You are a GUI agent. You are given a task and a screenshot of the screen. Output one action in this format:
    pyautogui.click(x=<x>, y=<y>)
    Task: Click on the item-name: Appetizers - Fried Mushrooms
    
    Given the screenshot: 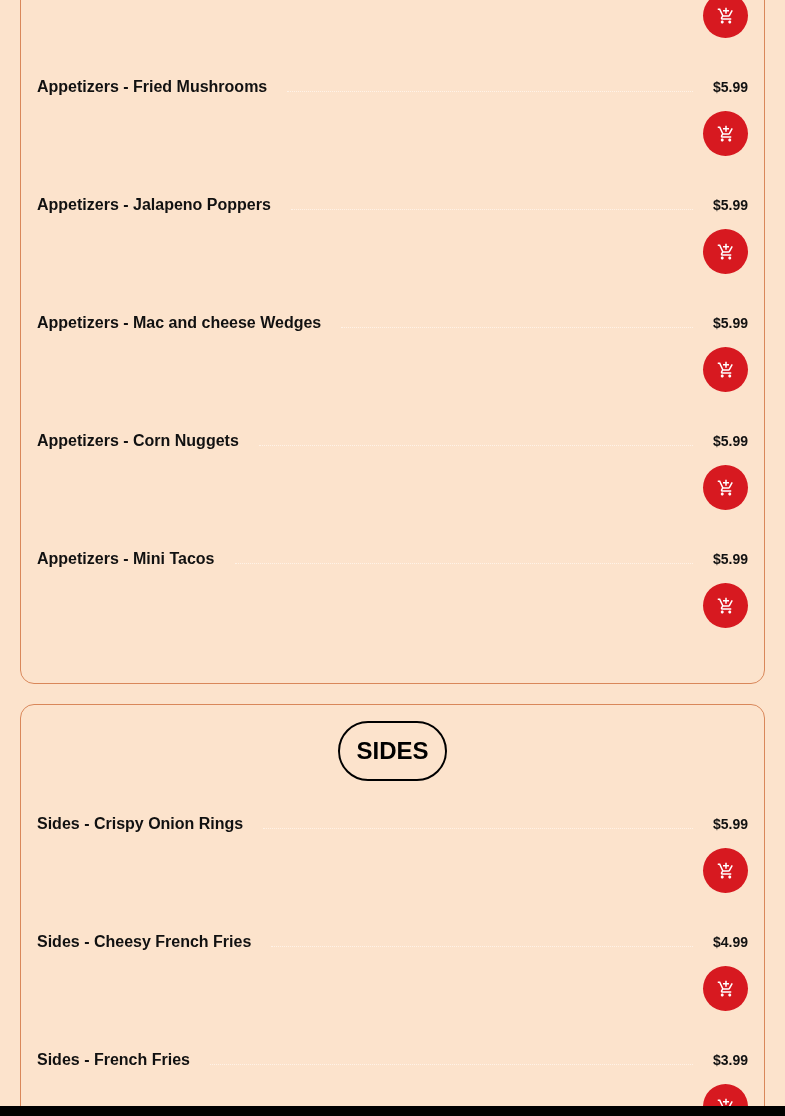 What is the action you would take?
    pyautogui.click(x=152, y=87)
    